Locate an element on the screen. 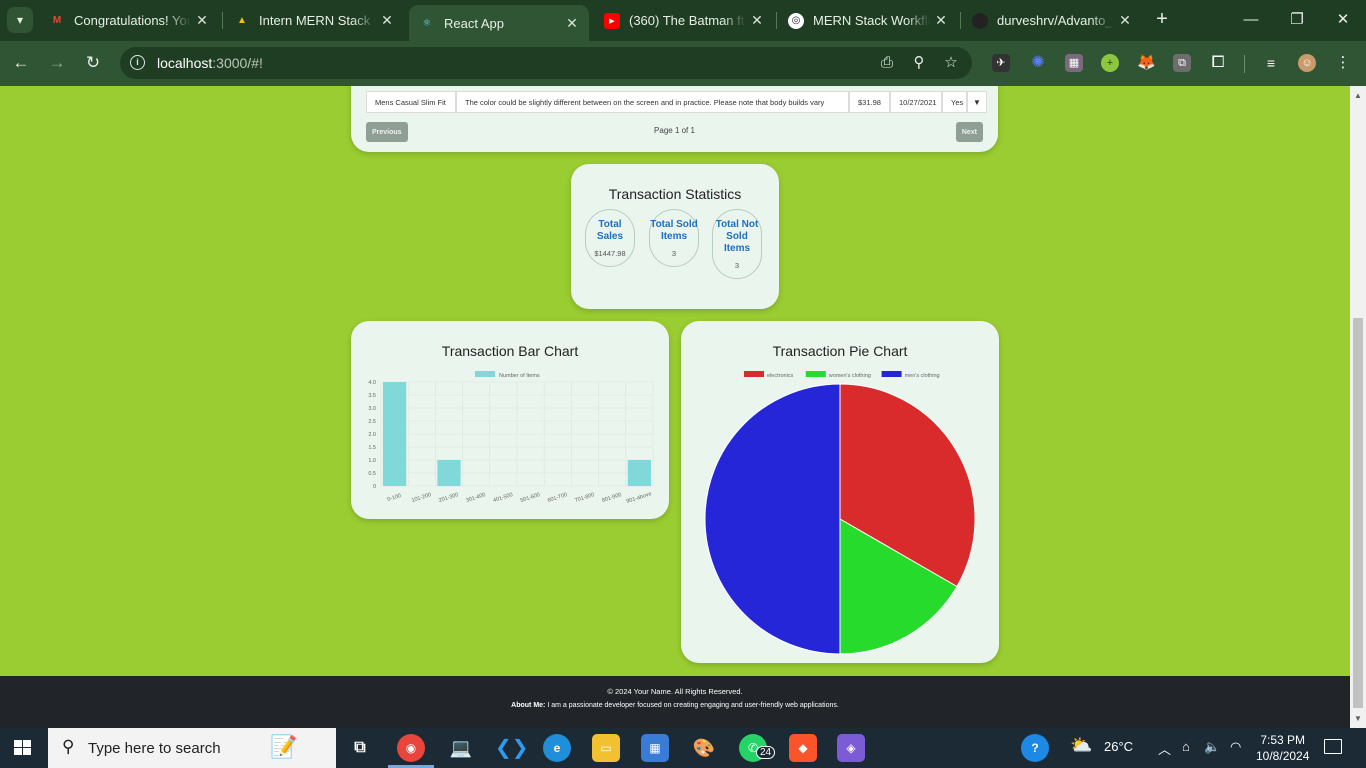  tab-github: durveshrv/Advanto_T ✕ is located at coordinates (1052, 20).